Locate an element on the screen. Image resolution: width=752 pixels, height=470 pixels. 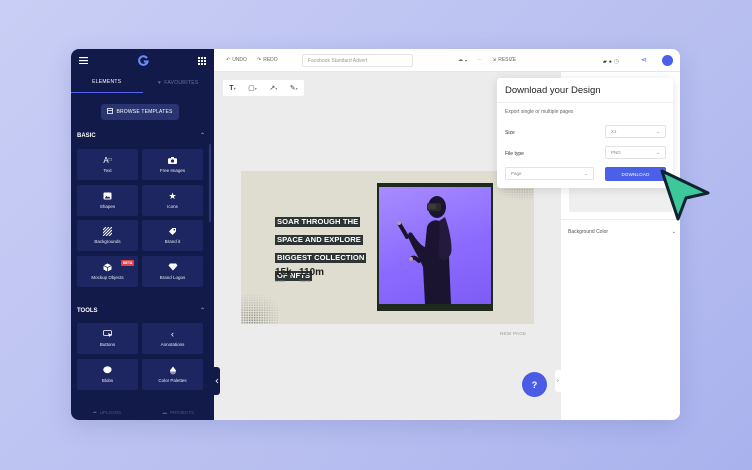
card-label: Icons is located at coordinates (172, 206).